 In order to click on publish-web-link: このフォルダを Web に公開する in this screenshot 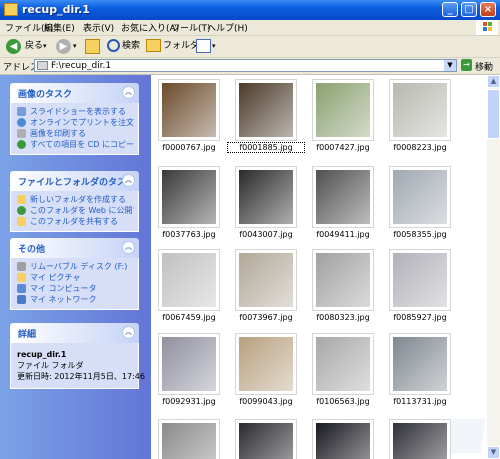, I will do `click(75, 210)`.